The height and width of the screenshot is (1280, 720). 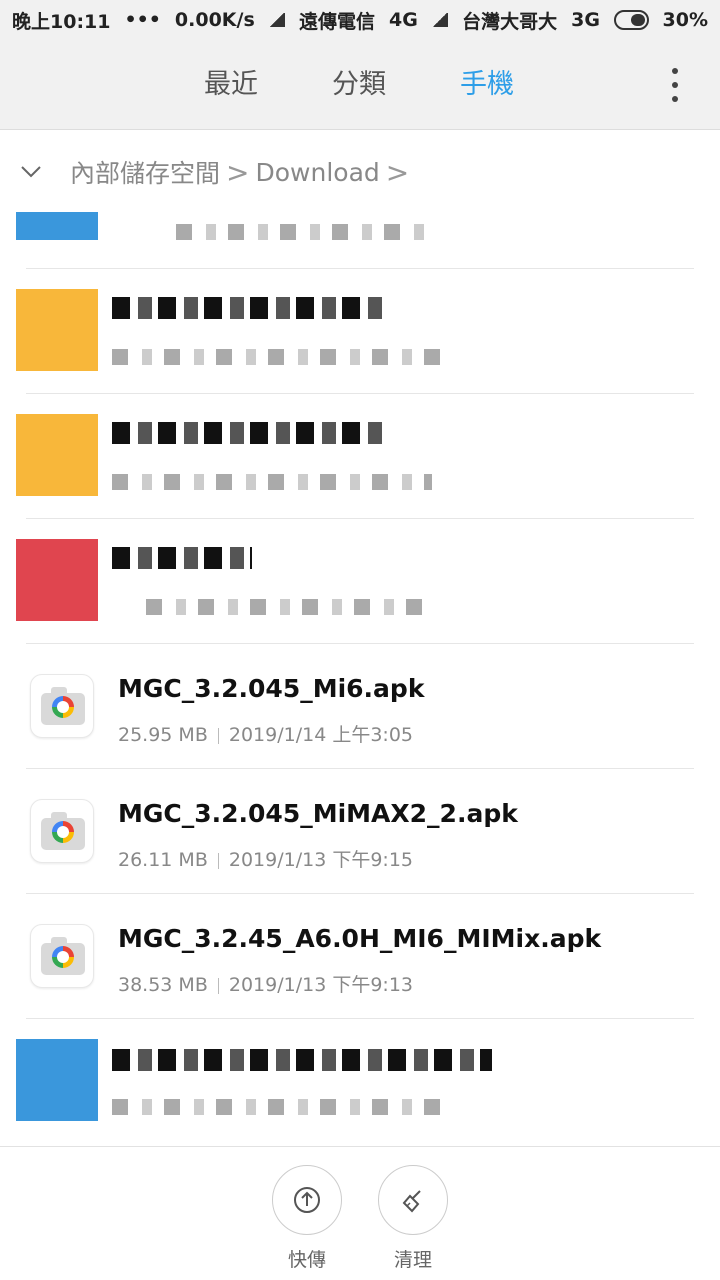 I want to click on file-date: 2019/1/13 下午9:15, so click(x=321, y=860).